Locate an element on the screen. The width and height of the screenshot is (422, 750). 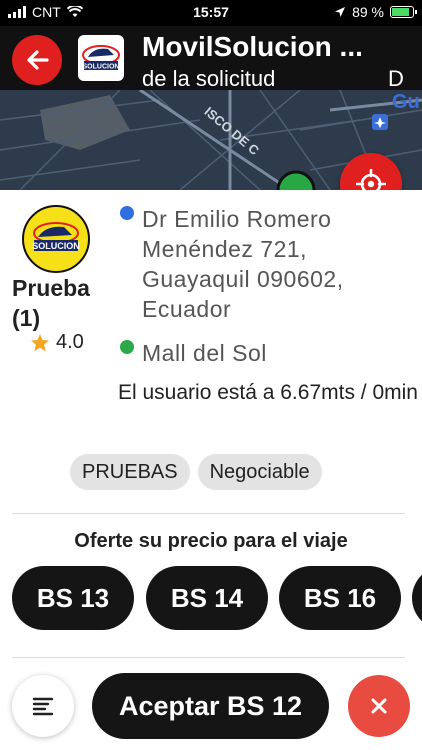
app-logo: SOLUCION is located at coordinates (101, 58).